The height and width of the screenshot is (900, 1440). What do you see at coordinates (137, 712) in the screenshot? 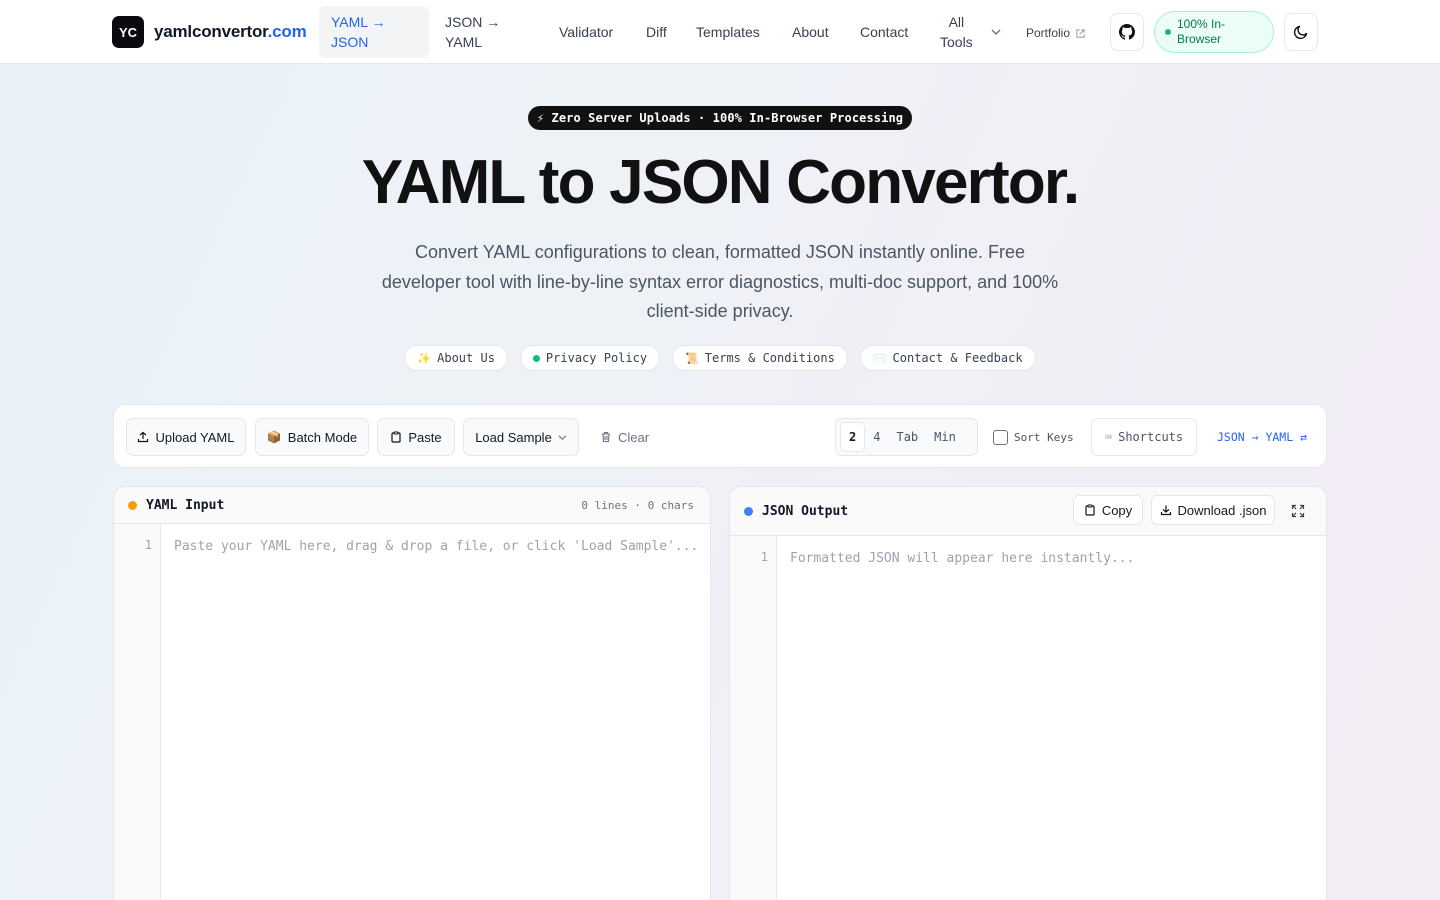
I see `yaml-line-gutter: 1` at bounding box center [137, 712].